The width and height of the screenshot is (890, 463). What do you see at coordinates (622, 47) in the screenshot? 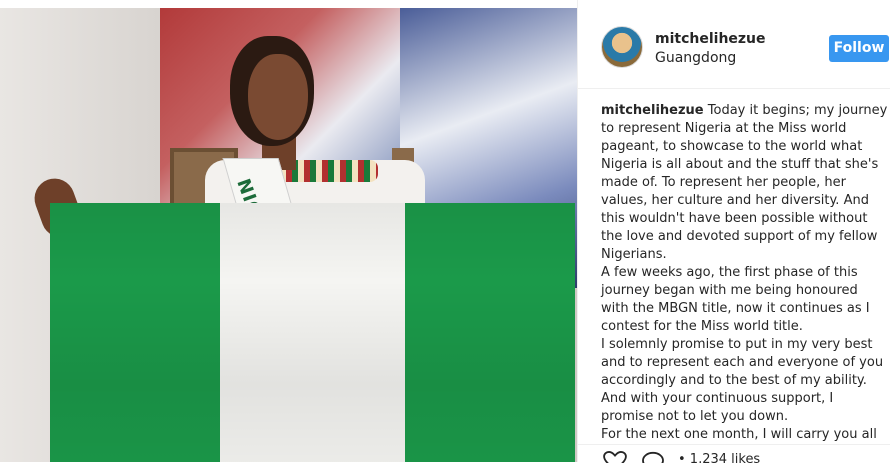
I see `avatar` at bounding box center [622, 47].